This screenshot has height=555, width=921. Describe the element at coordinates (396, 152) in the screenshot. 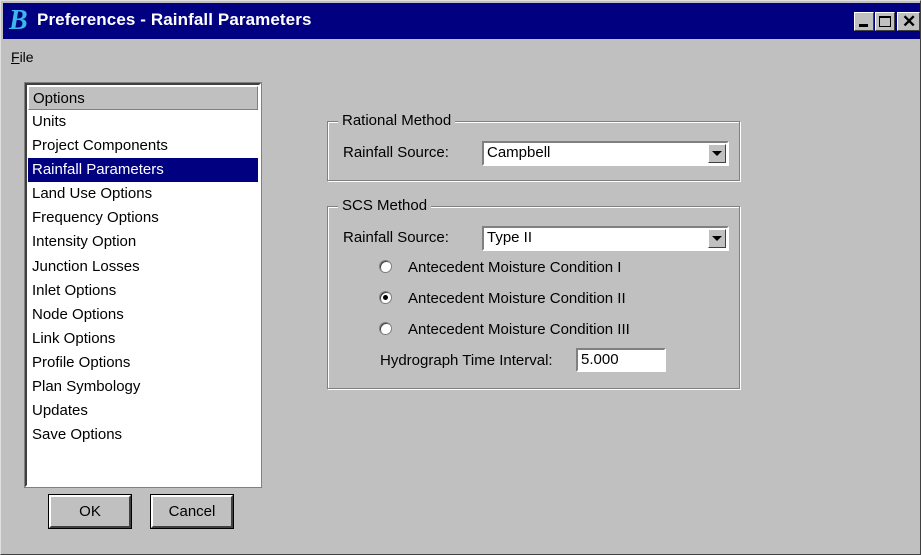

I see `rational-source-label: Rainfall Source:` at that location.